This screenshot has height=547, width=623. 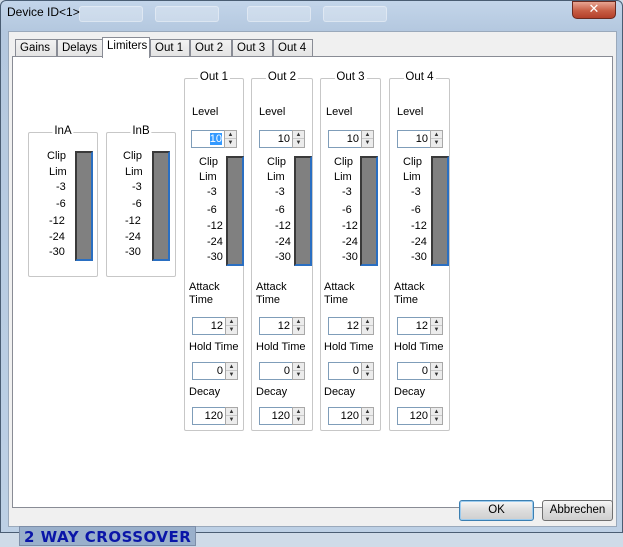 What do you see at coordinates (280, 210) in the screenshot?
I see `scale-6: -6` at bounding box center [280, 210].